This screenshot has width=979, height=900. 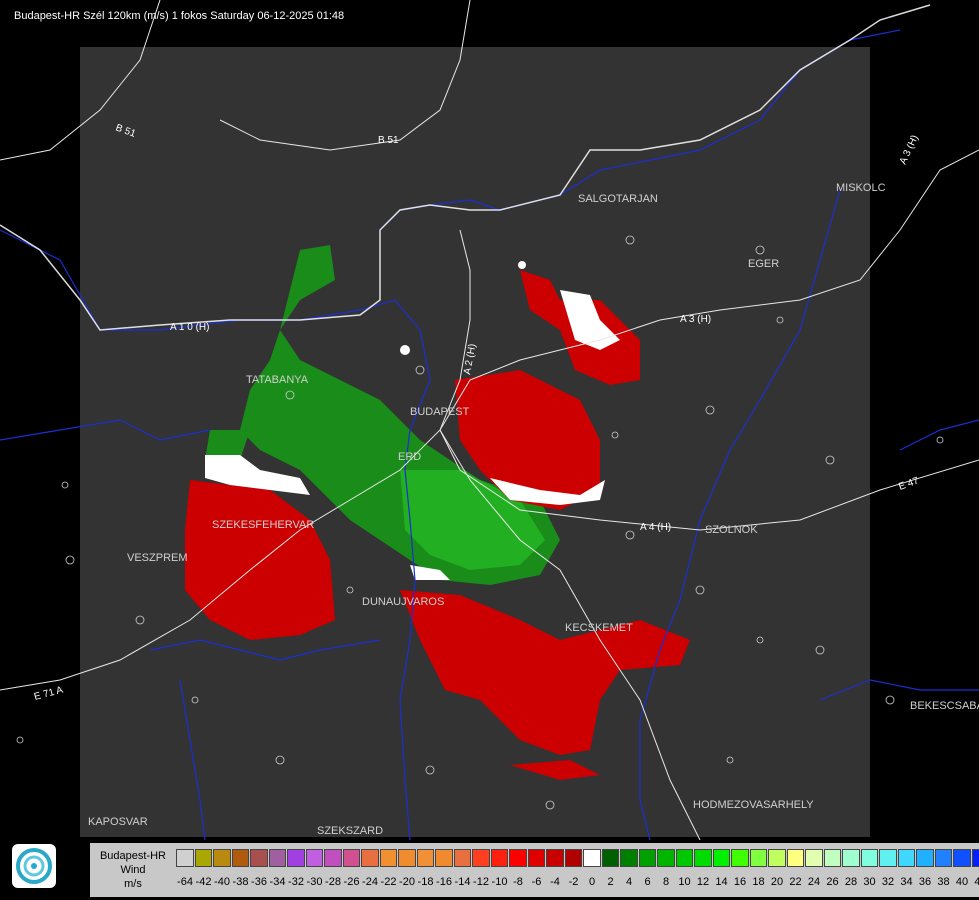 I want to click on legend-tick-label: -64, so click(x=185, y=882).